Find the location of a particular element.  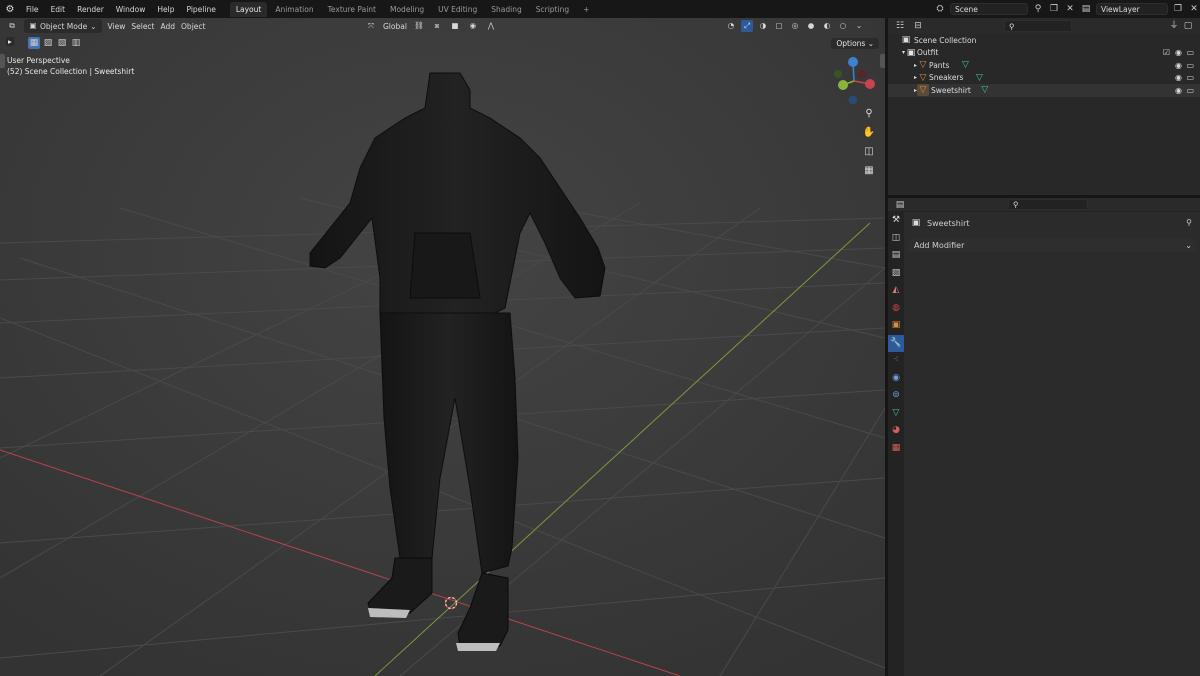

select-subtract-icon: ▧ is located at coordinates (62, 43).